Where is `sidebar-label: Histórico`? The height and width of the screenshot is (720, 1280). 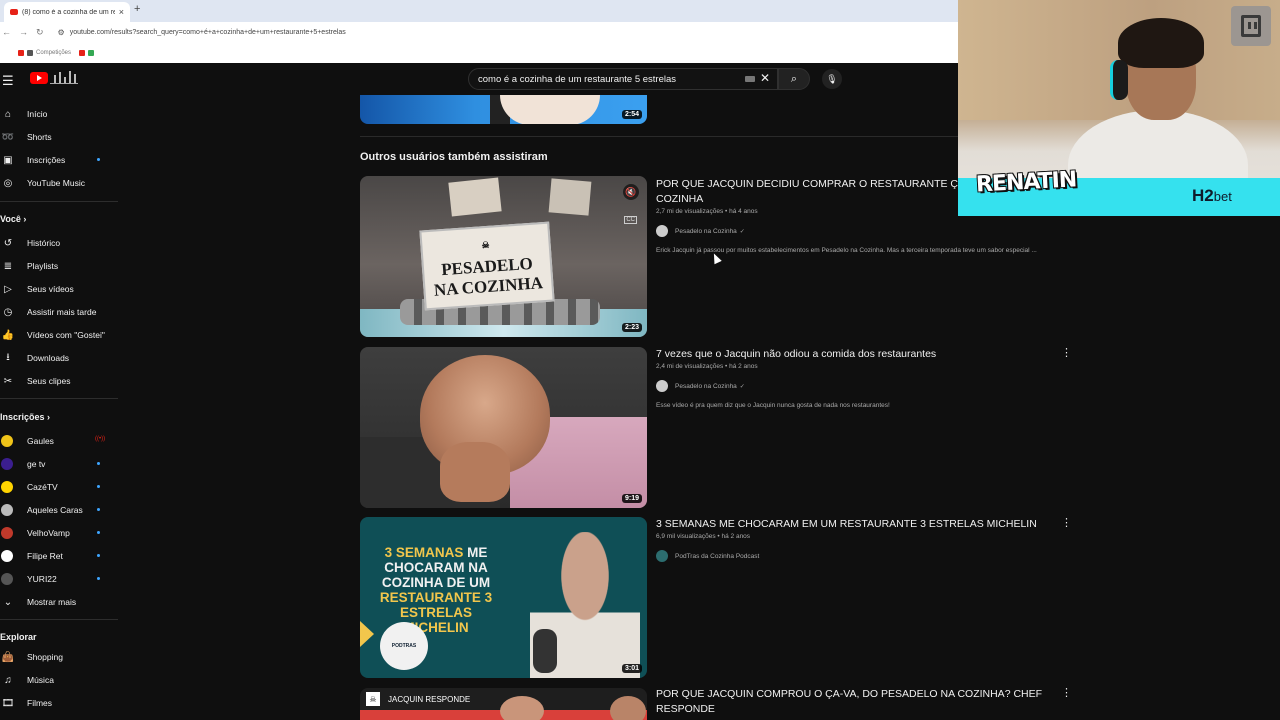 sidebar-label: Histórico is located at coordinates (44, 243).